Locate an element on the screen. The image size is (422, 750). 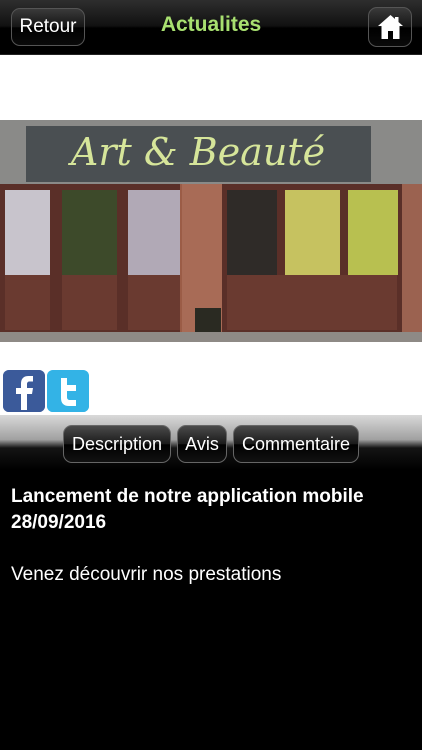
facebook-icon is located at coordinates (24, 391).